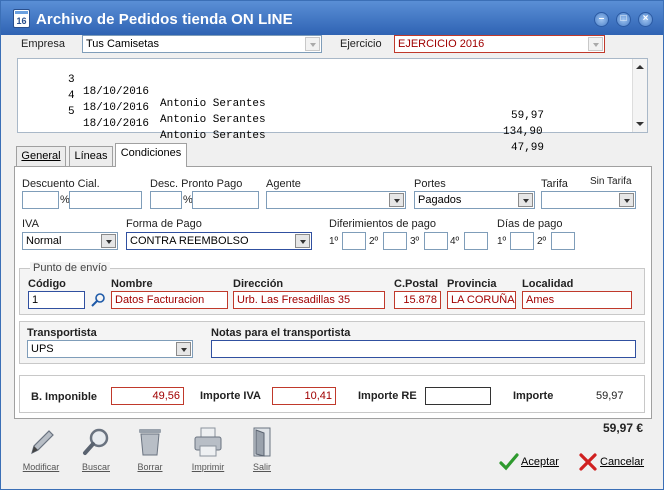 This screenshot has width=664, height=490. Describe the element at coordinates (105, 200) in the screenshot. I see `descuento-amount-input` at that location.